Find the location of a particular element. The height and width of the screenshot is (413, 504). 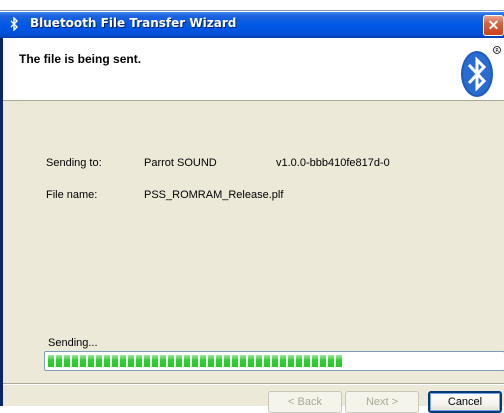

file-name-value: PSS_ROMRAM_Release.plf is located at coordinates (214, 195).